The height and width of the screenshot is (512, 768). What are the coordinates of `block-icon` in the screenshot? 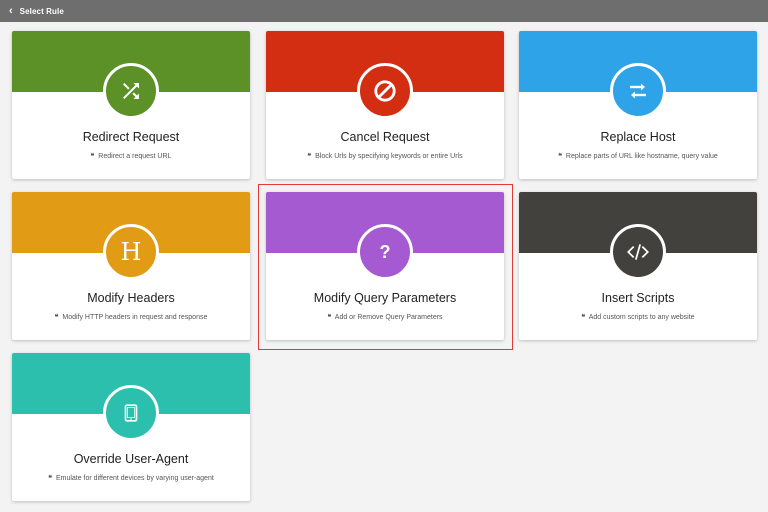 It's located at (385, 91).